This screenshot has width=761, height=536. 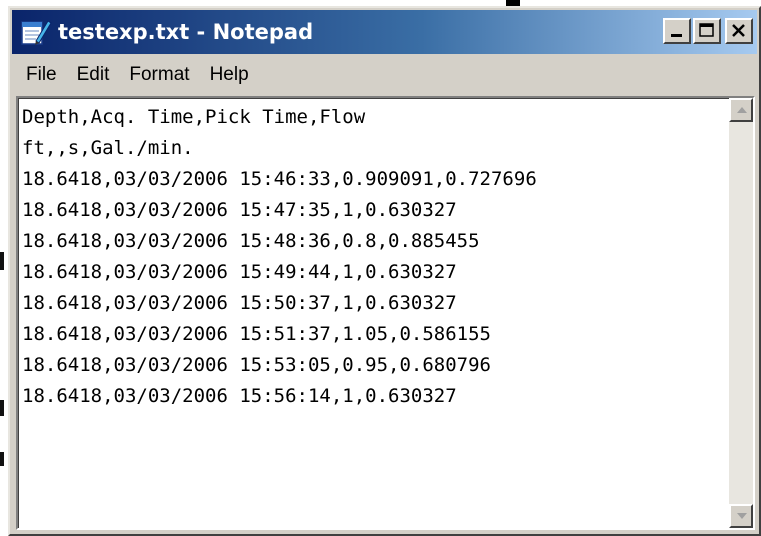 I want to click on vertical-scrollbar, so click(x=741, y=313).